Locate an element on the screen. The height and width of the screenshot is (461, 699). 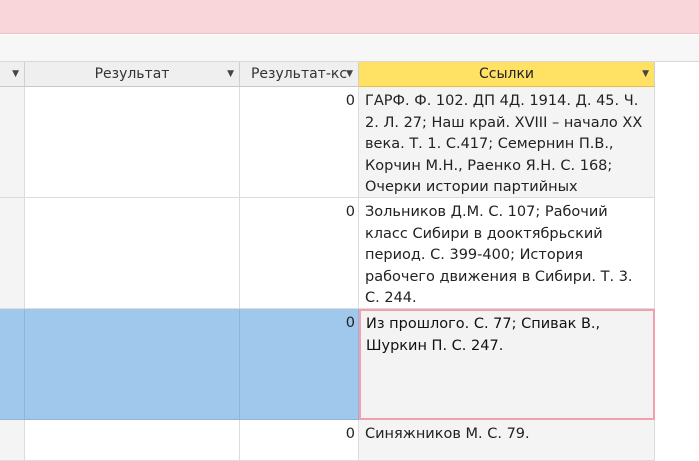
table-cell-links: Синяжников М. С. 79. is located at coordinates (507, 440).